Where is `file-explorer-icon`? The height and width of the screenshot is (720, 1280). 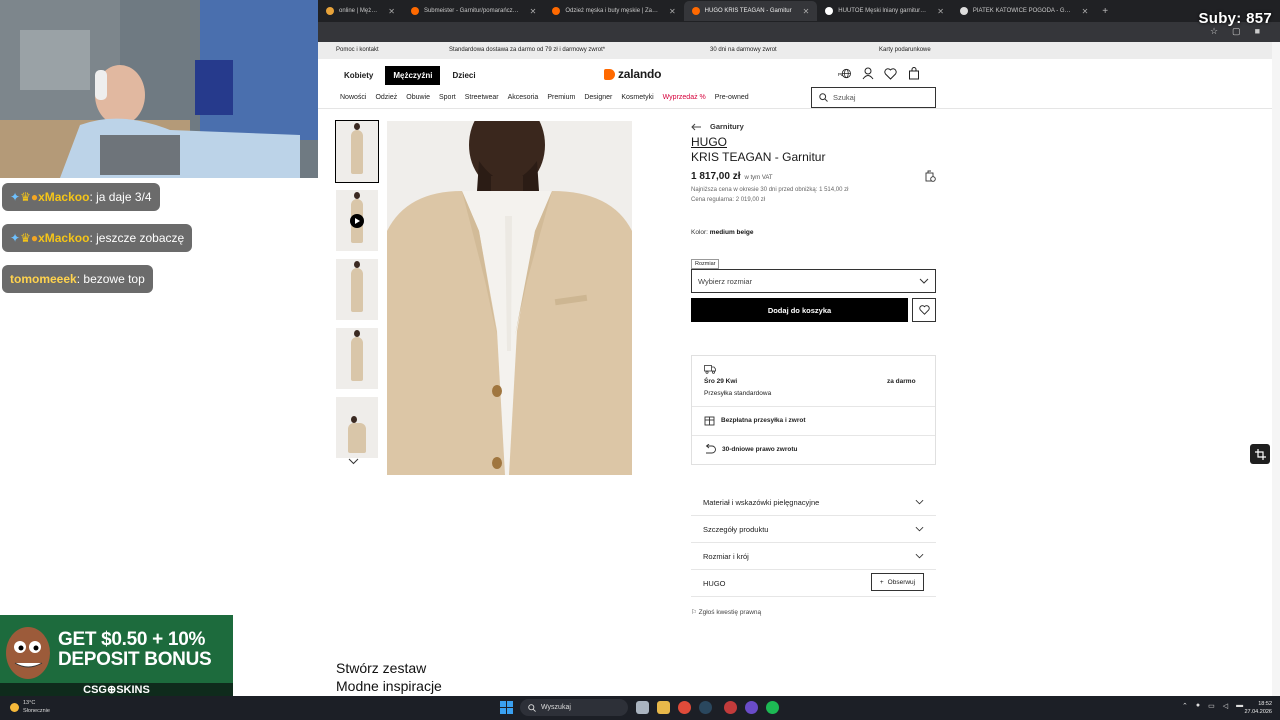 file-explorer-icon is located at coordinates (663, 707).